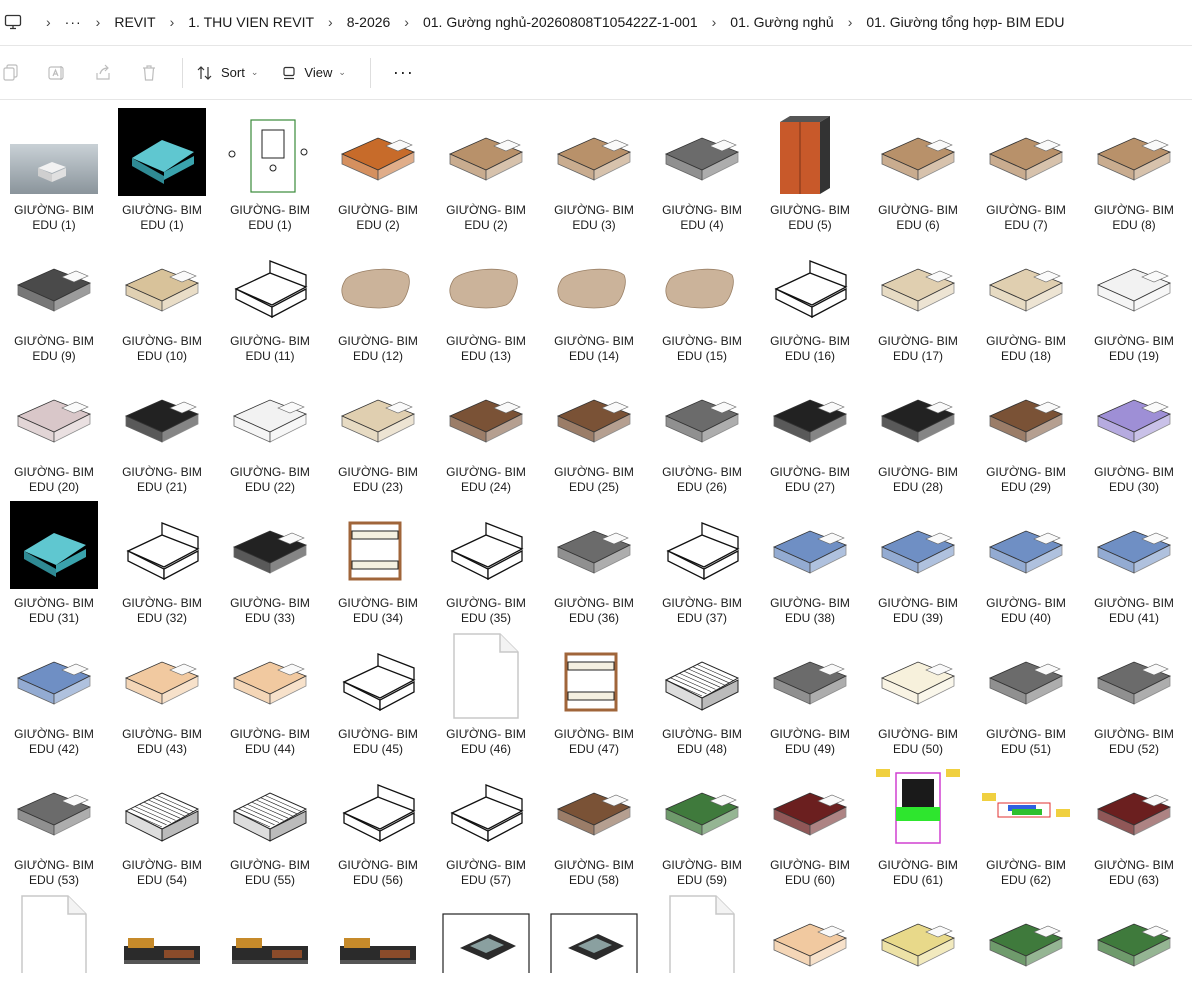 This screenshot has width=1192, height=993. Describe the element at coordinates (378, 559) in the screenshot. I see `file-item: GIƯỜNG- BIM EDU (34)` at that location.